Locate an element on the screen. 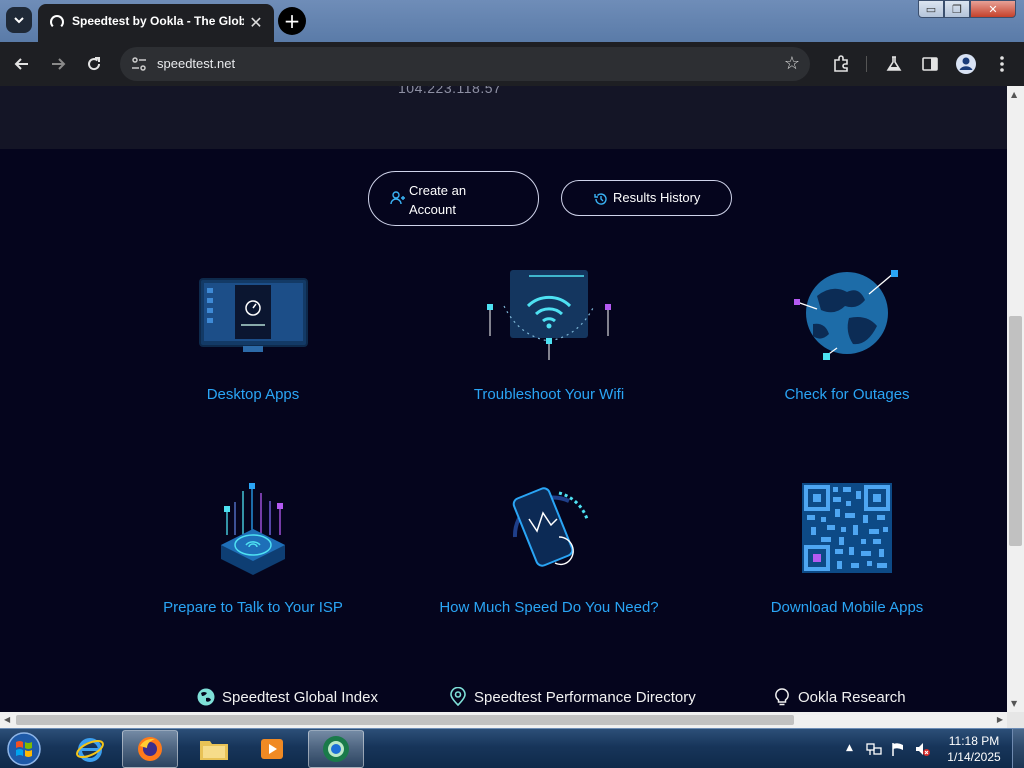  feature-desktop-apps: Desktop Apps is located at coordinates (253, 346).